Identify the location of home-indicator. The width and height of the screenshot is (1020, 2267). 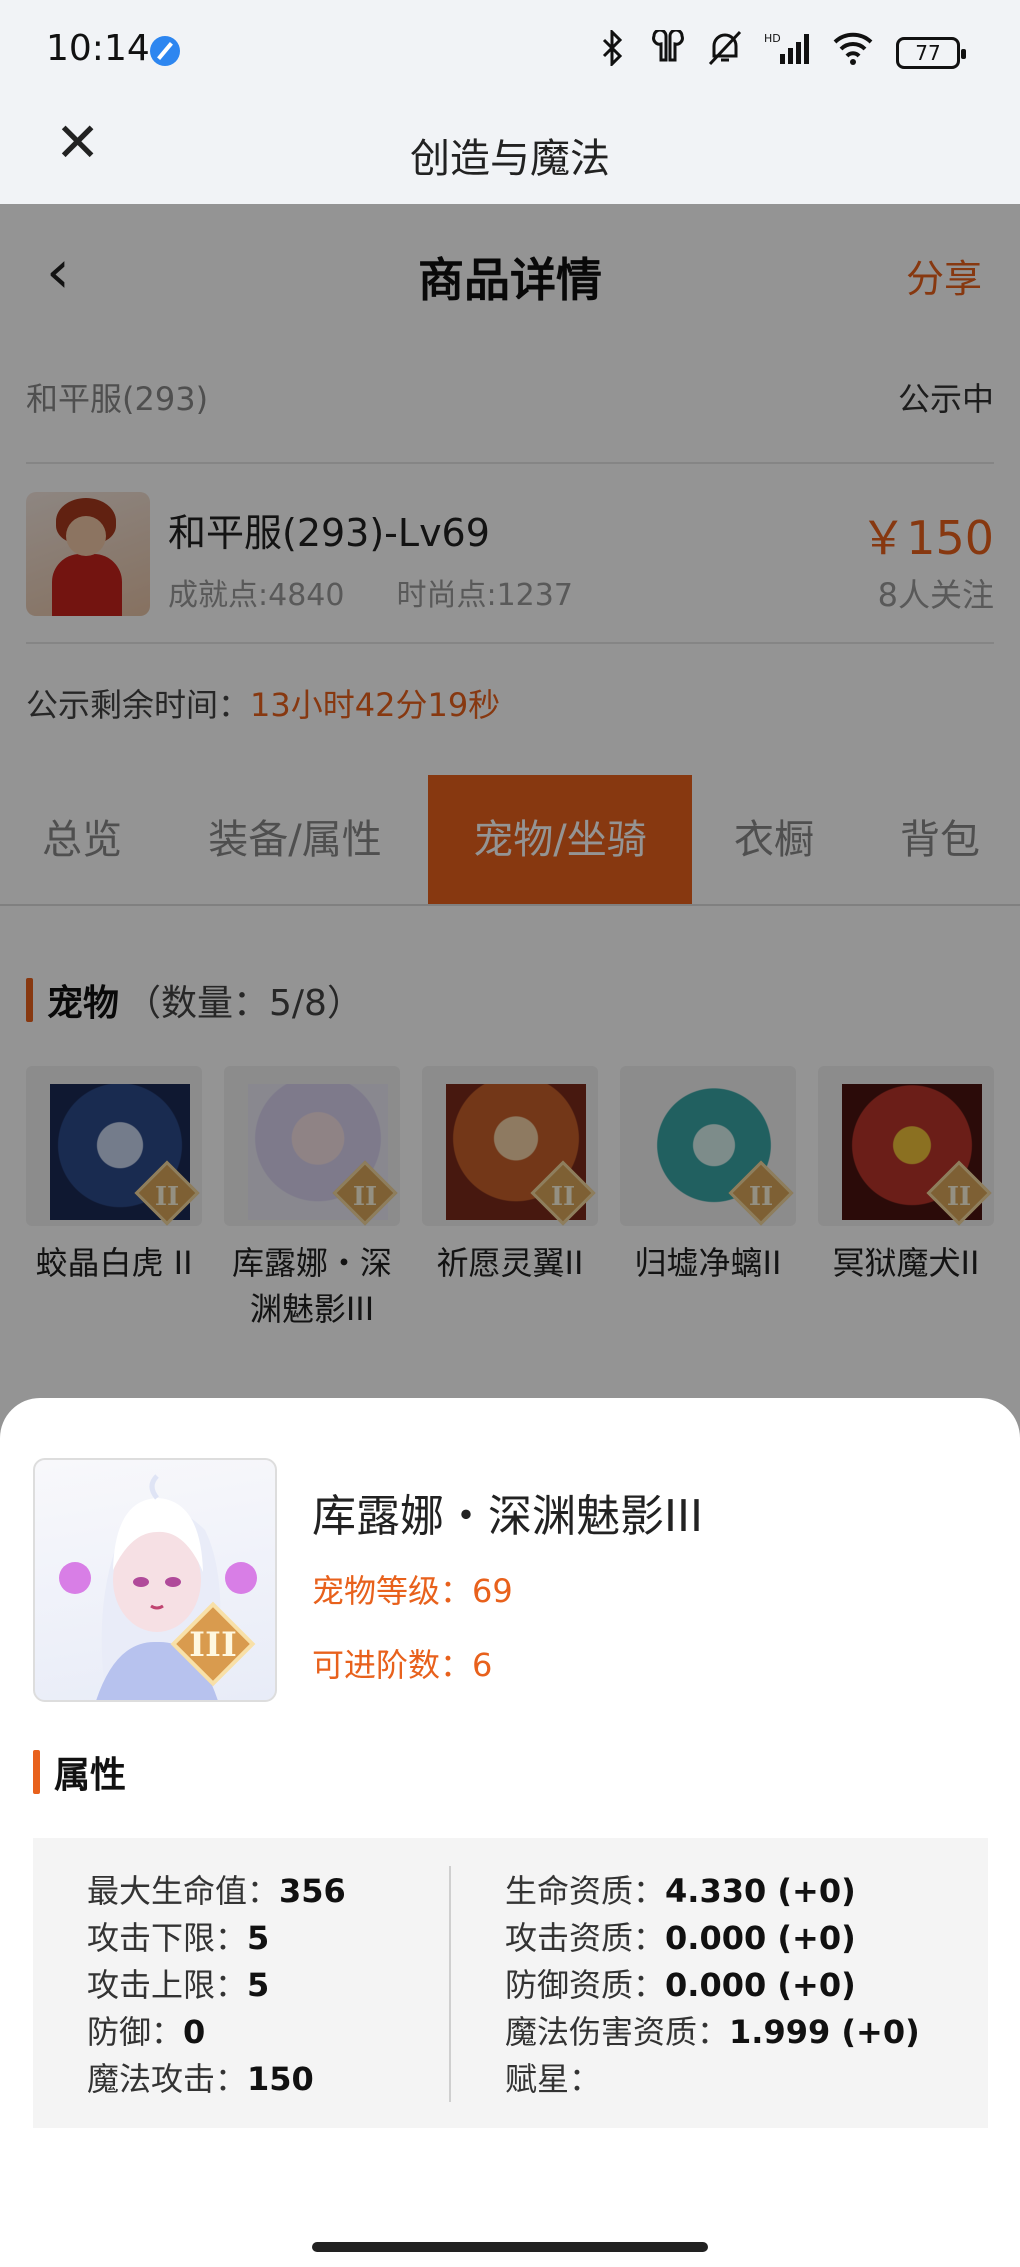
(510, 2247).